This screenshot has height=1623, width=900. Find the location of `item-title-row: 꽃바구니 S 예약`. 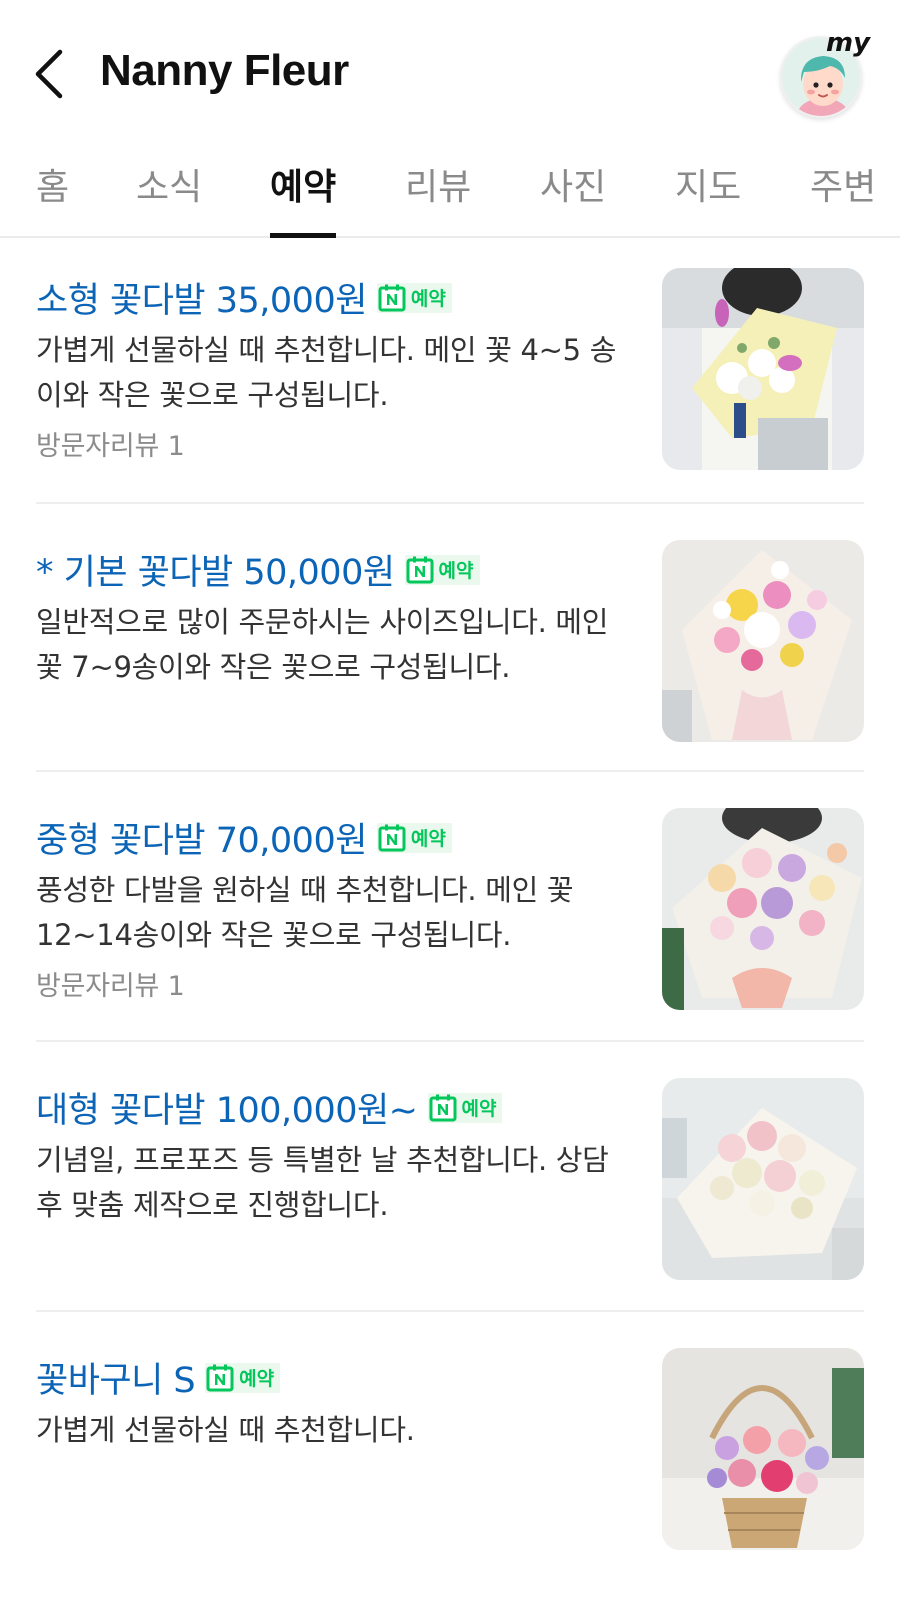

item-title-row: 꽃바구니 S 예약 is located at coordinates (158, 1377).